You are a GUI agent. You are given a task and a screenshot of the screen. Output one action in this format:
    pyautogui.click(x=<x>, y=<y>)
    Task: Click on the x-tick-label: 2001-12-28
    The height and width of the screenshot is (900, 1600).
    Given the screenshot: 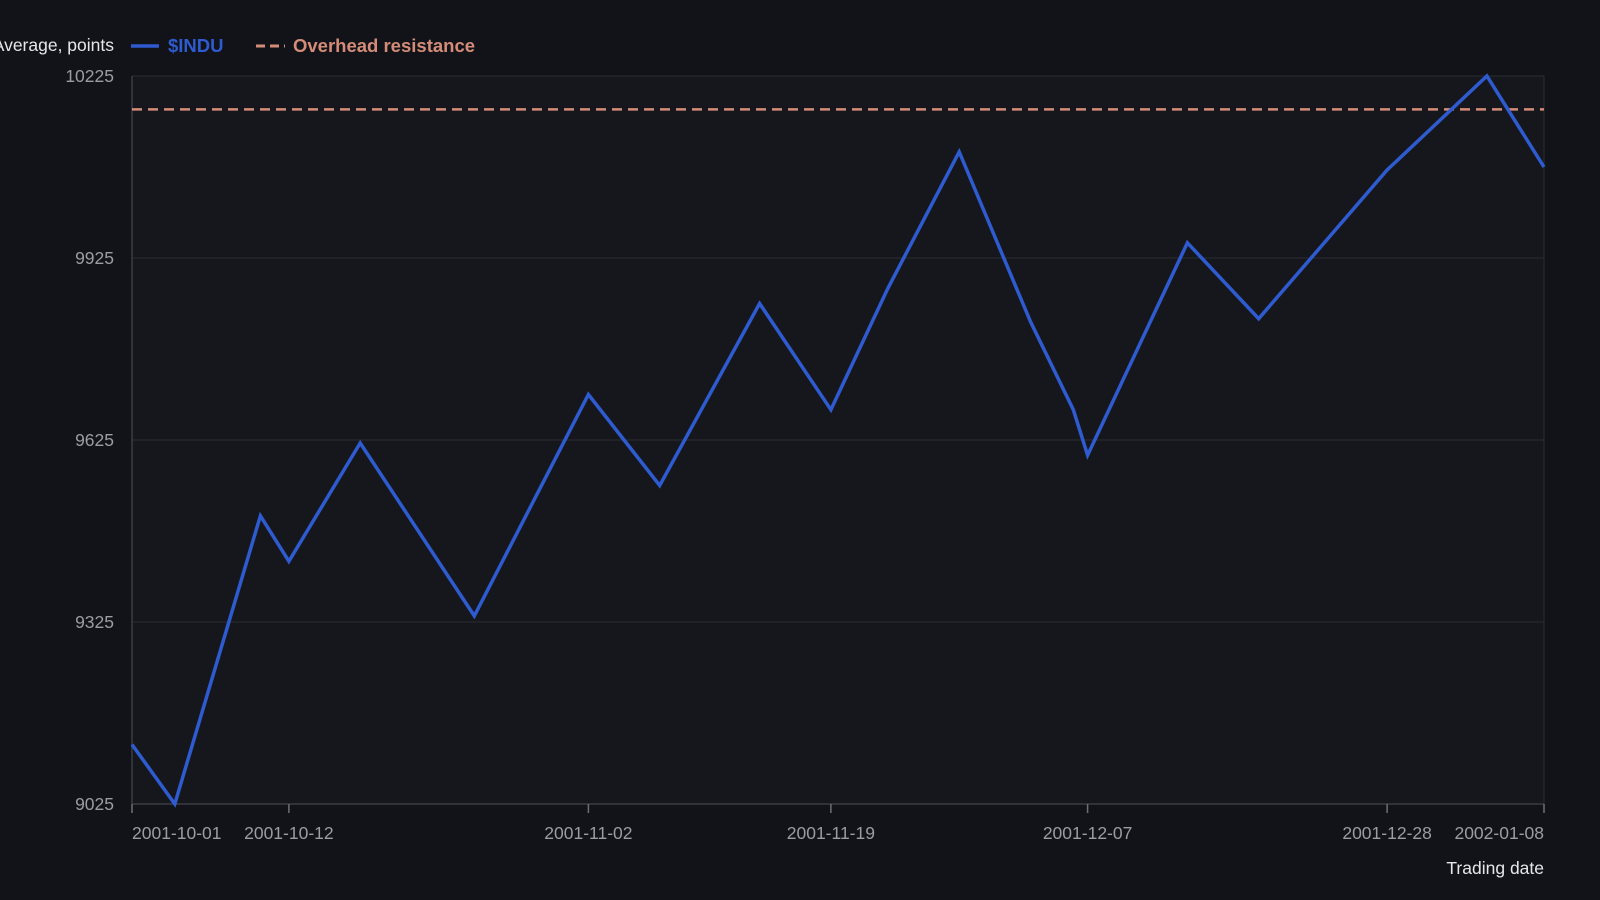 What is the action you would take?
    pyautogui.click(x=1387, y=833)
    